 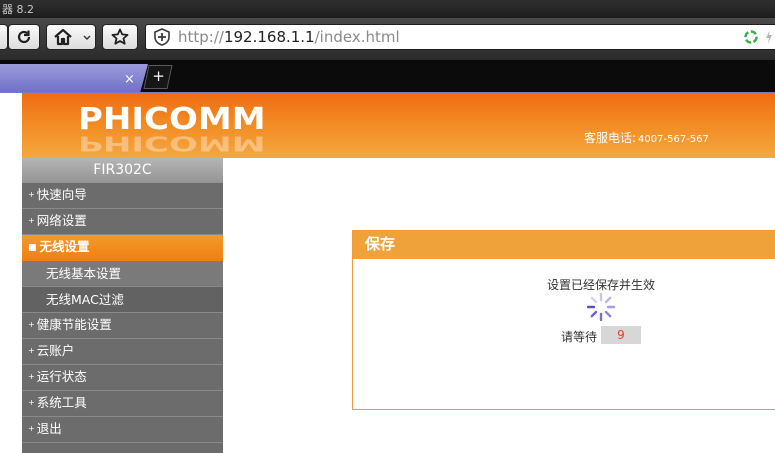 I want to click on sidebar-subitem-mac-filter: 无线MAC过滤, so click(x=122, y=300).